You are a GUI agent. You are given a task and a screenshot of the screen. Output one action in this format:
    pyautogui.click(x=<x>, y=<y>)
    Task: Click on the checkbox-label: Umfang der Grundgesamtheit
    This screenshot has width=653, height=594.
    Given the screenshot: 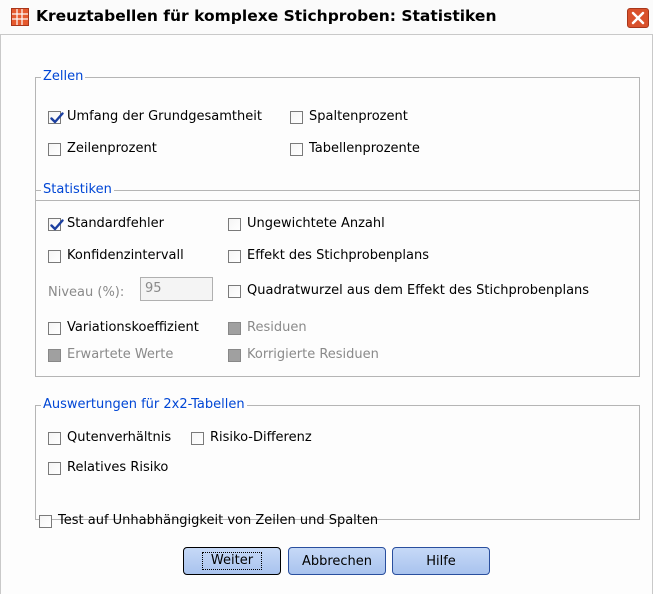 What is the action you would take?
    pyautogui.click(x=164, y=116)
    